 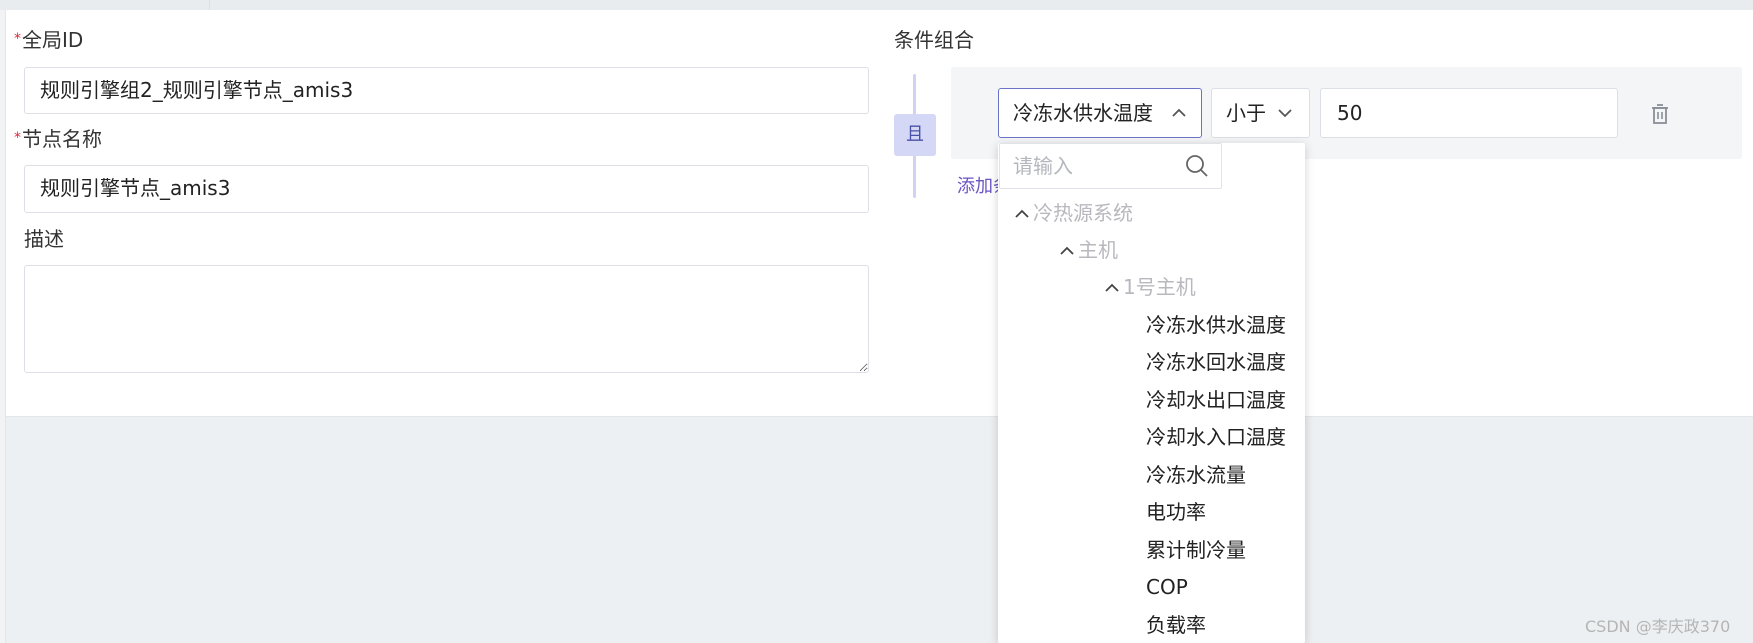 What do you see at coordinates (1658, 626) in the screenshot?
I see `watermark: CSDN @李庆政370` at bounding box center [1658, 626].